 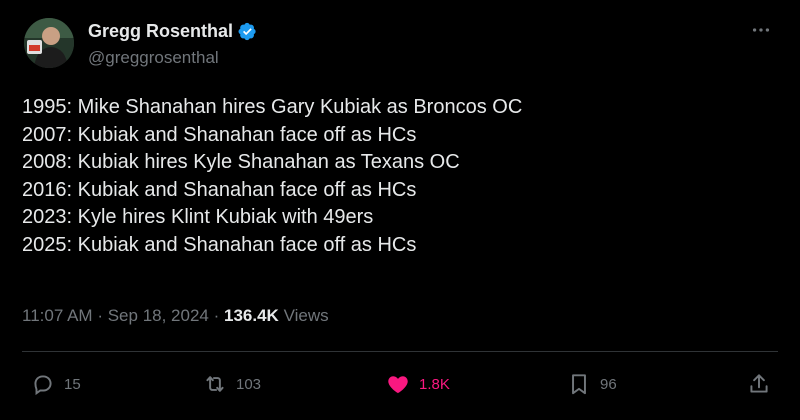 What do you see at coordinates (158, 315) in the screenshot?
I see `tweet-date: Sep 18, 2024` at bounding box center [158, 315].